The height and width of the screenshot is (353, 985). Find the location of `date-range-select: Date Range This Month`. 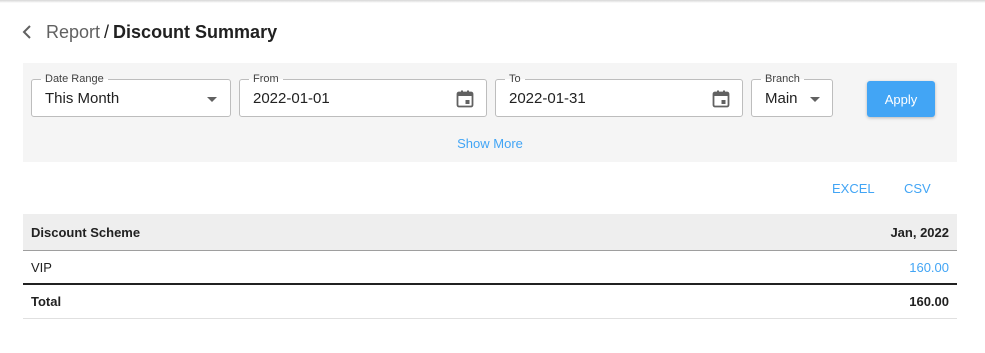

date-range-select: Date Range This Month is located at coordinates (131, 94).